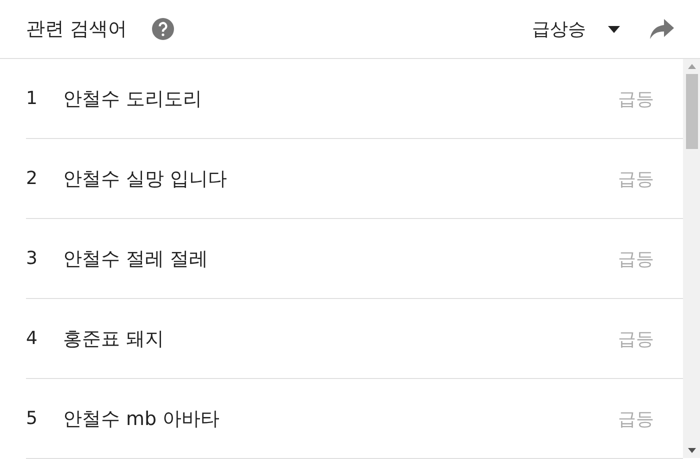  Describe the element at coordinates (692, 111) in the screenshot. I see `scroll-thumb` at that location.